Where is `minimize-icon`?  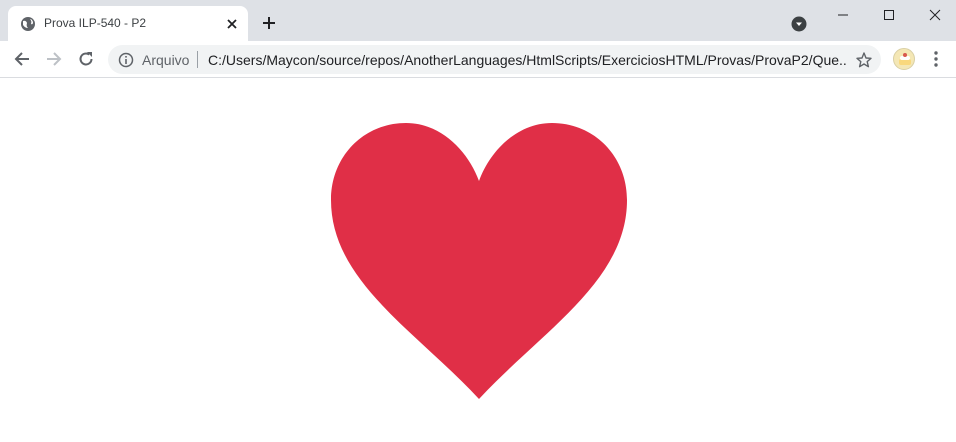
minimize-icon is located at coordinates (843, 15).